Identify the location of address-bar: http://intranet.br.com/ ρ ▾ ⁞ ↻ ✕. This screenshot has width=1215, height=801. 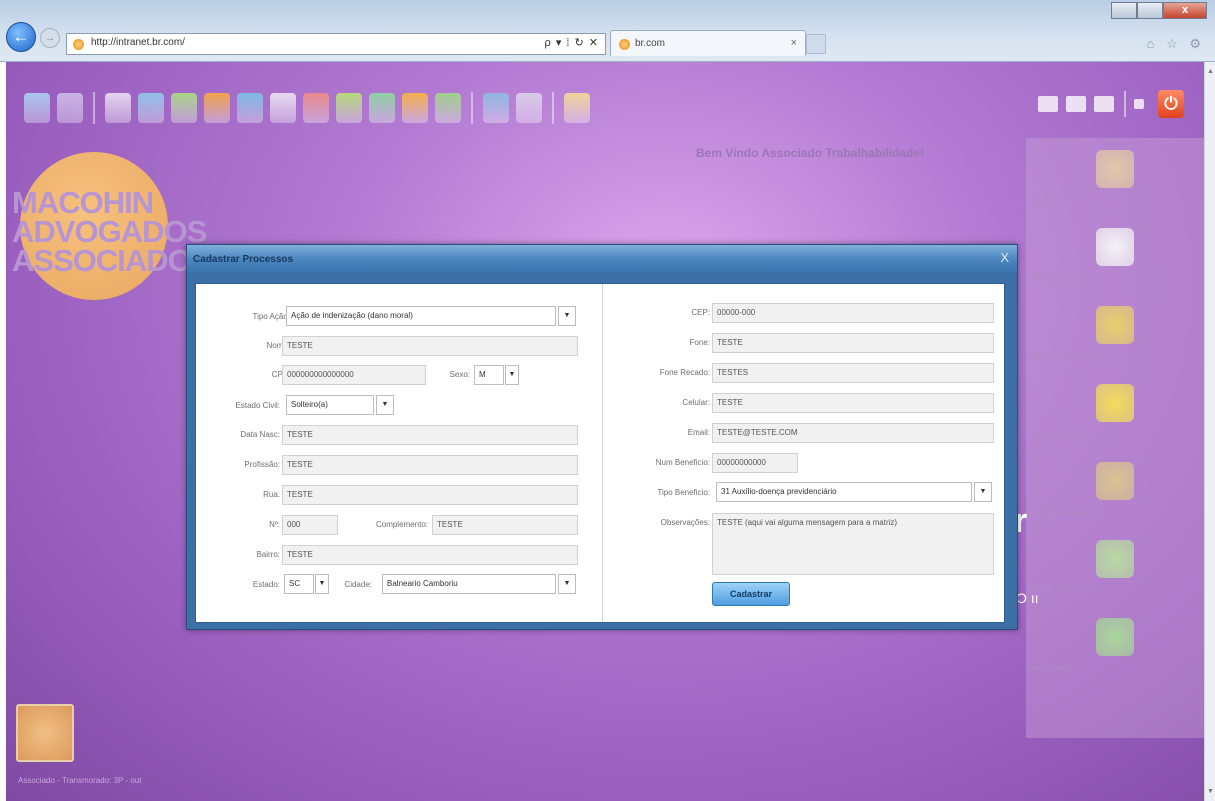
(336, 44).